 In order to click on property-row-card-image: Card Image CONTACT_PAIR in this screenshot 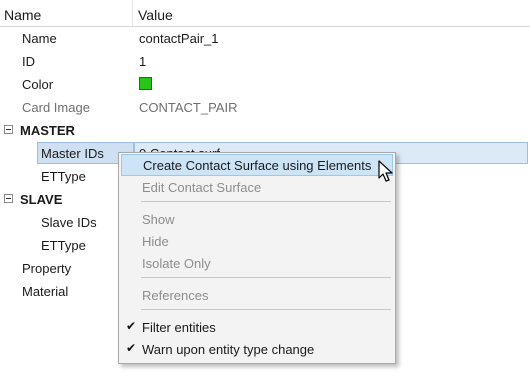, I will do `click(265, 107)`.